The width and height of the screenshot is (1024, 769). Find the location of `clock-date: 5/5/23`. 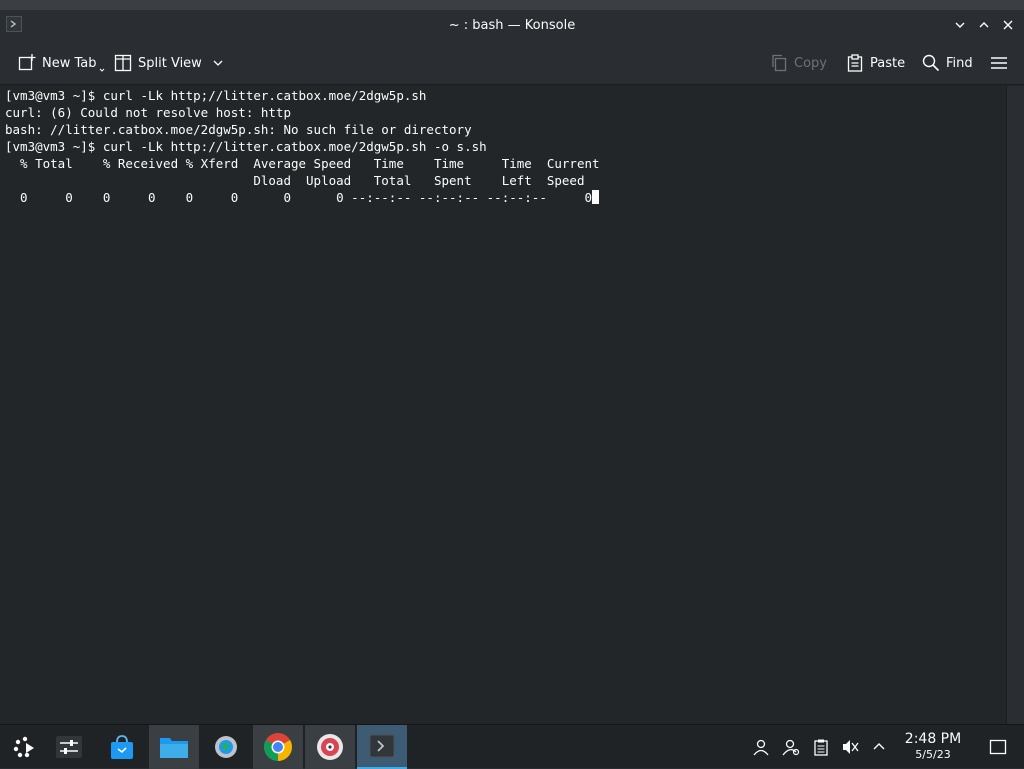

clock-date: 5/5/23 is located at coordinates (933, 754).